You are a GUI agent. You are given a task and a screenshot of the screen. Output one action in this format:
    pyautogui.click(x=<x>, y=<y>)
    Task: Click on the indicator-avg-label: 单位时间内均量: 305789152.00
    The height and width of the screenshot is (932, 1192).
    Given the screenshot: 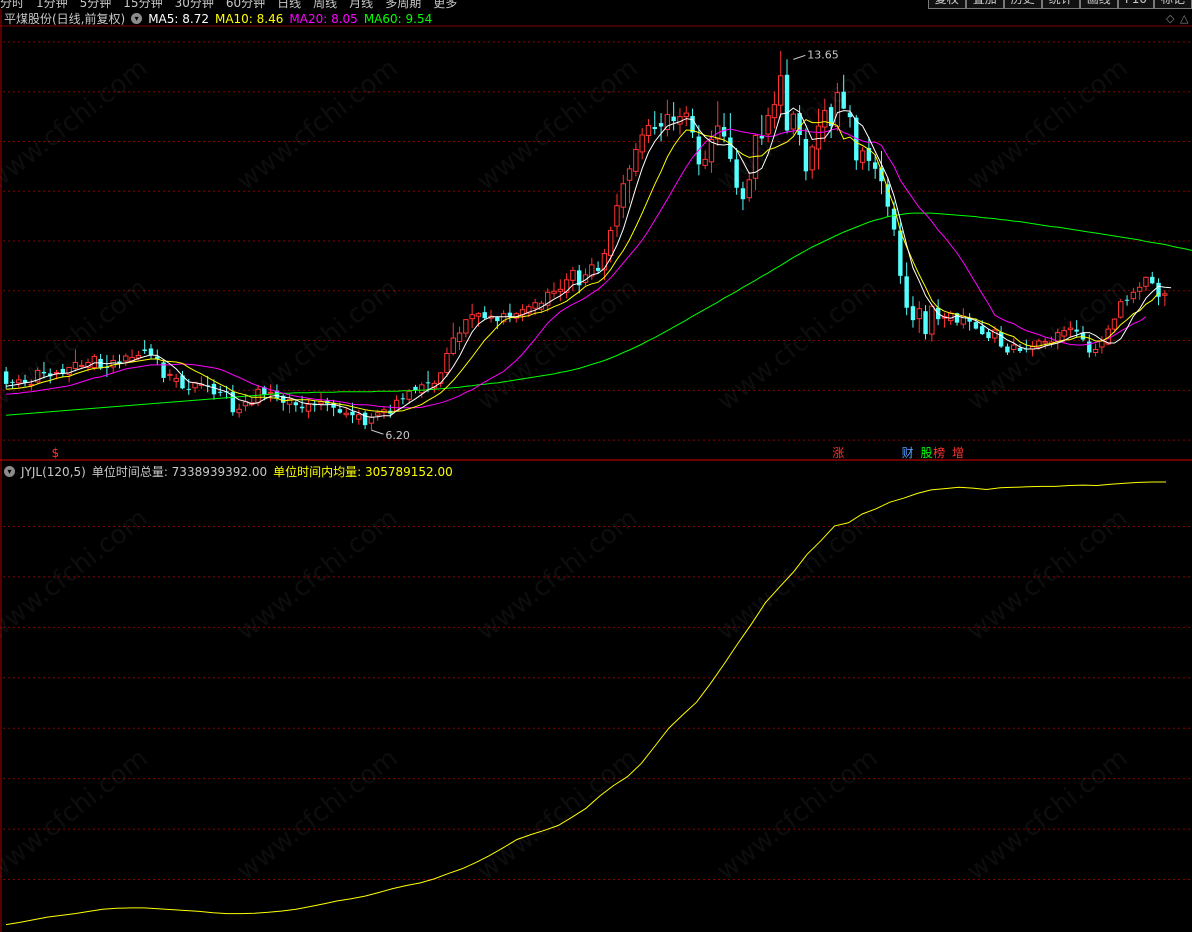 What is the action you would take?
    pyautogui.click(x=363, y=472)
    